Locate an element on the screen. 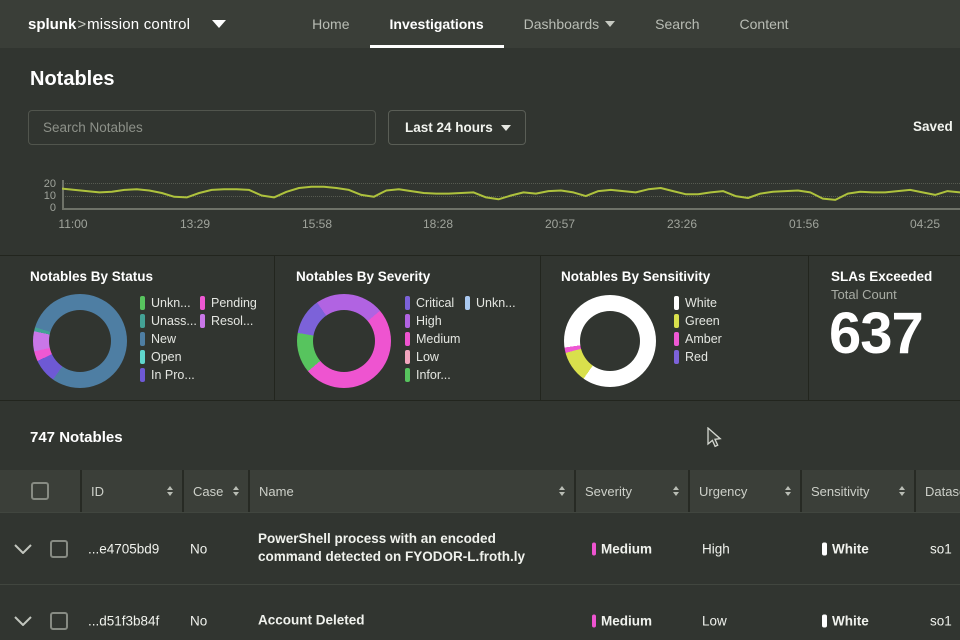  splunk-logo: splunk > mission control is located at coordinates (95, 24).